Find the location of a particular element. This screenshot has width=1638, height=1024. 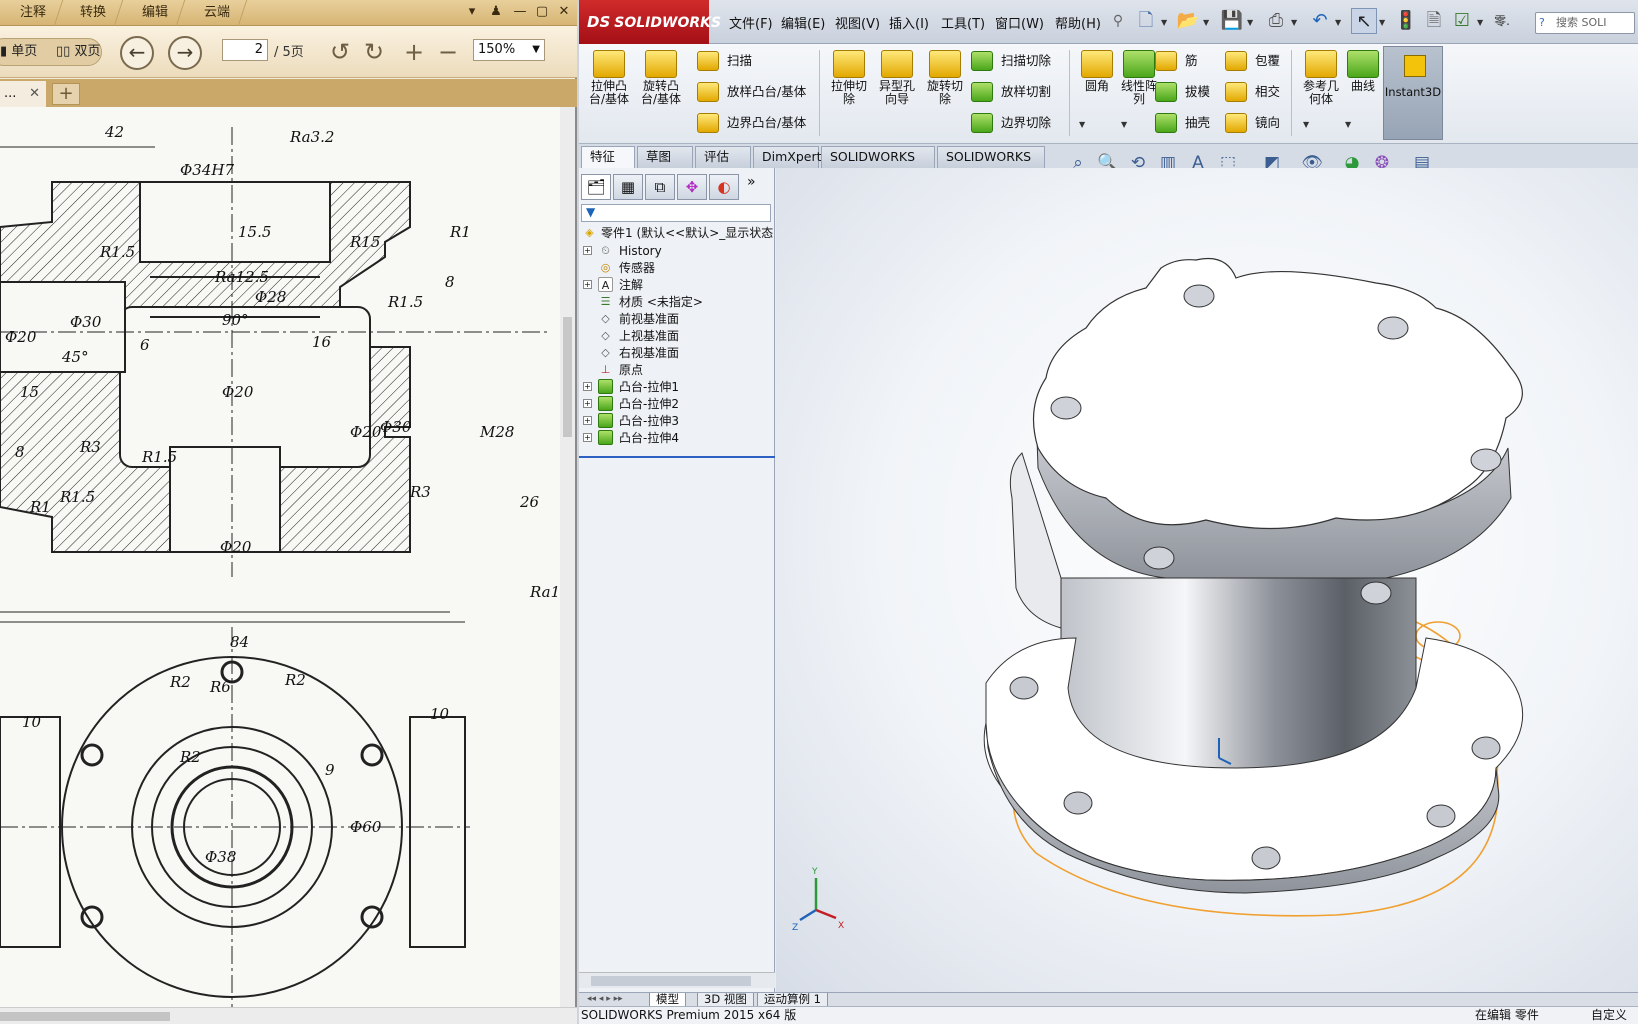

sweep-button: 扫描 is located at coordinates (724, 61).